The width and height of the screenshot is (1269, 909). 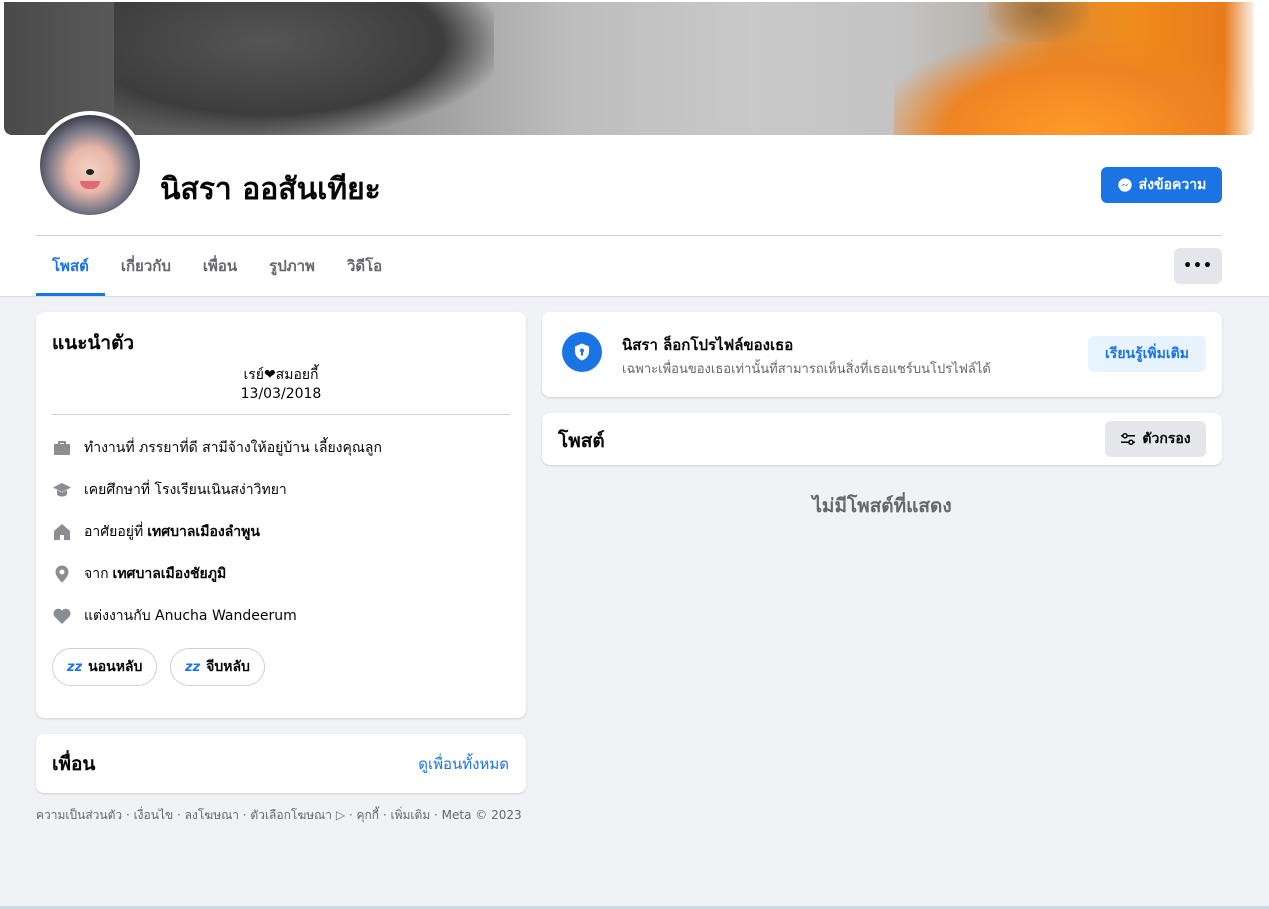 What do you see at coordinates (708, 345) in the screenshot?
I see `locked-title: นิสรา ล็อกโปรไฟล์ของเธอ` at bounding box center [708, 345].